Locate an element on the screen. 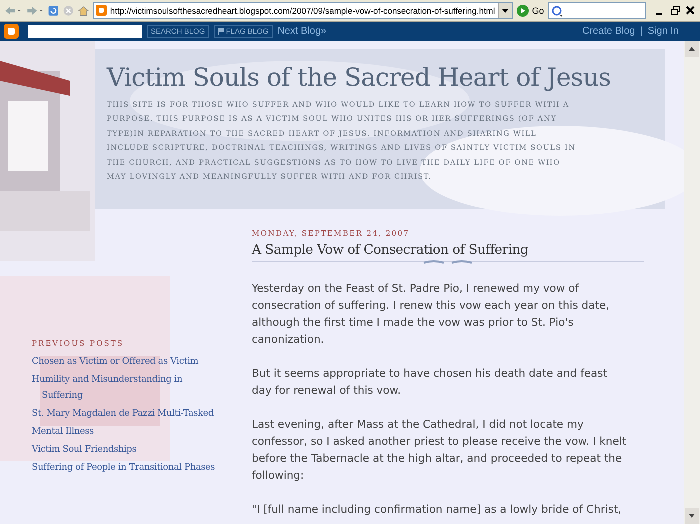 The height and width of the screenshot is (524, 700). post-link: Humility and Misunderstanding in Suffering is located at coordinates (128, 388).